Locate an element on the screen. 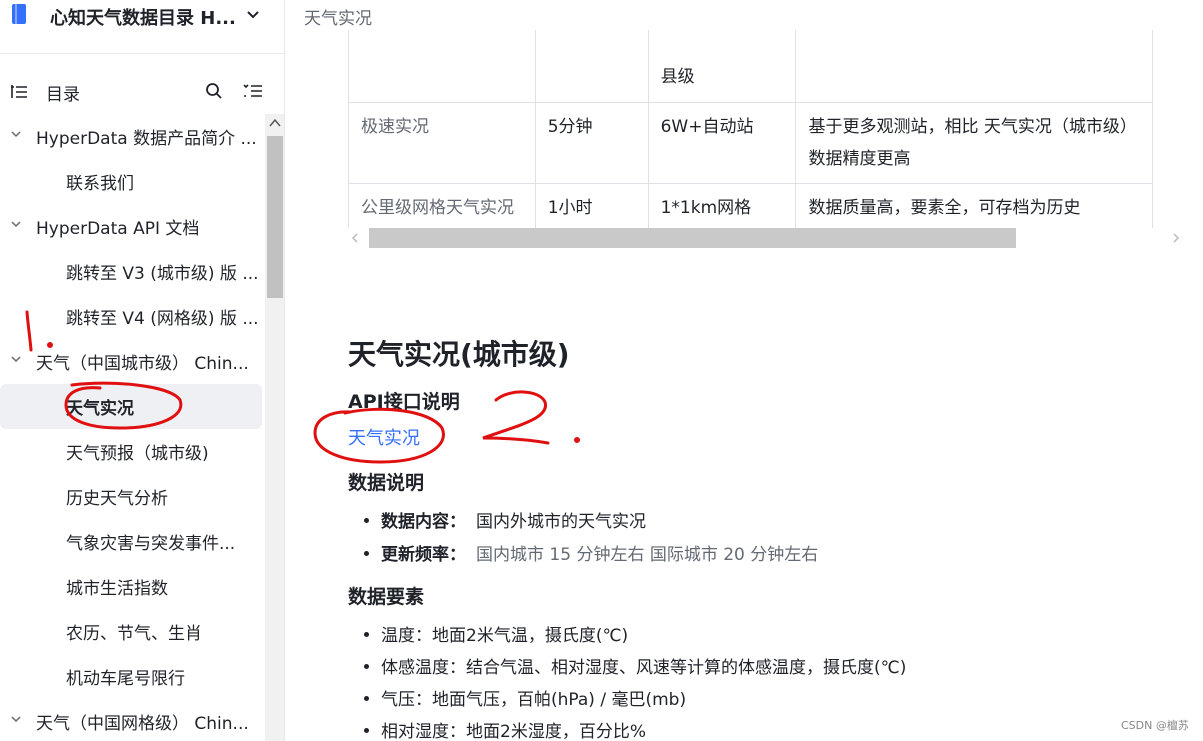 This screenshot has width=1203, height=741. tree-item-active: 天气实况 is located at coordinates (131, 406).